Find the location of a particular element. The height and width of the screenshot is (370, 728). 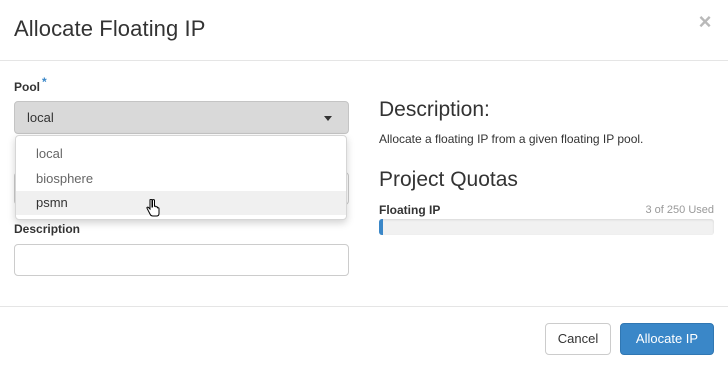

quotas-heading: Project Quotas is located at coordinates (448, 179).